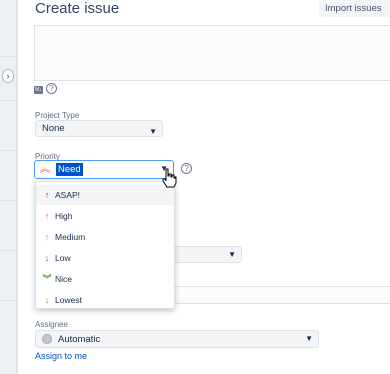  Describe the element at coordinates (104, 169) in the screenshot. I see `priority-select: ︽ Need ▼` at that location.